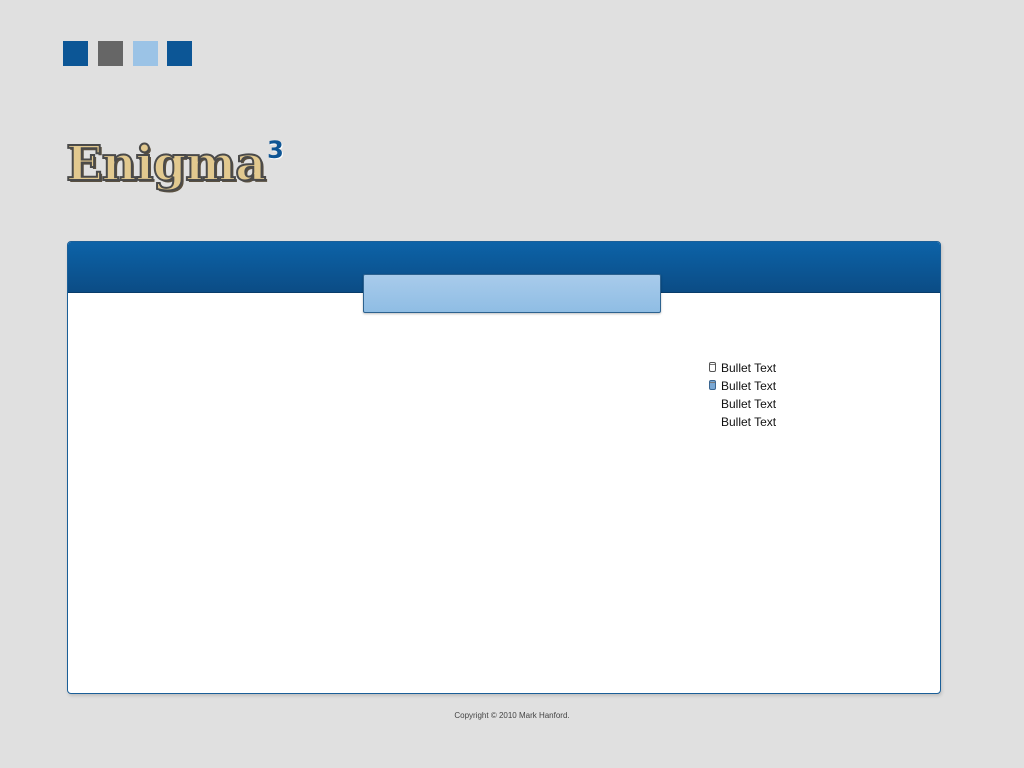 The height and width of the screenshot is (768, 1024). Describe the element at coordinates (275, 150) in the screenshot. I see `logo-superscript: 3` at that location.